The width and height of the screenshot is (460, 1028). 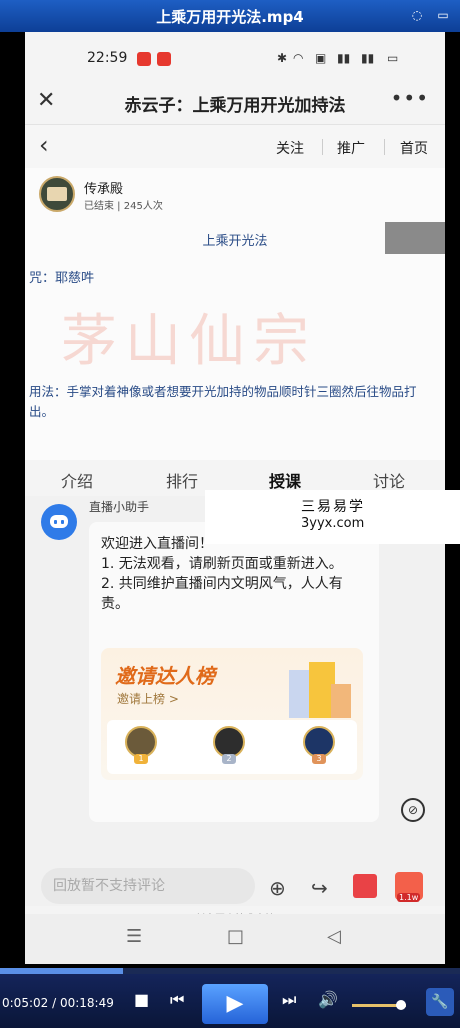 What do you see at coordinates (321, 58) in the screenshot?
I see `hd-icon: ▣` at bounding box center [321, 58].